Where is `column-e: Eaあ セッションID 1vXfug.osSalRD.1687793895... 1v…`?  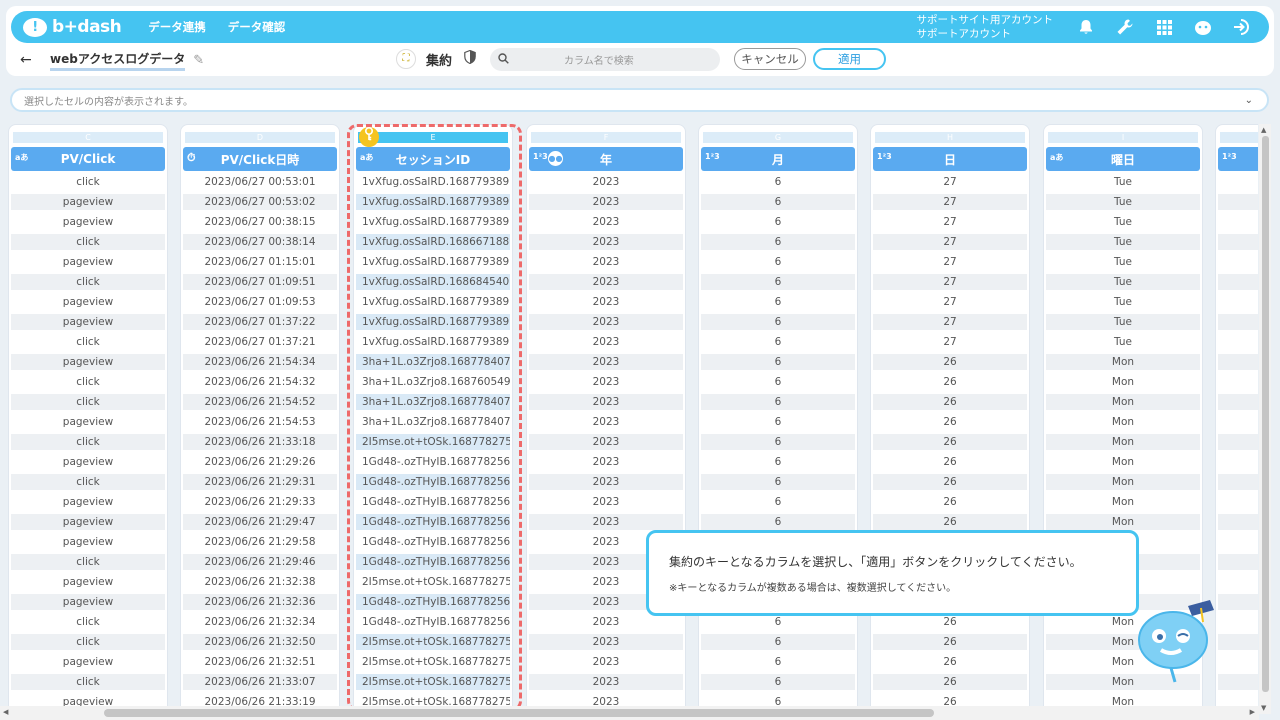 column-e: Eaあ セッションID 1vXfug.osSalRD.1687793895... 1v… is located at coordinates (433, 416).